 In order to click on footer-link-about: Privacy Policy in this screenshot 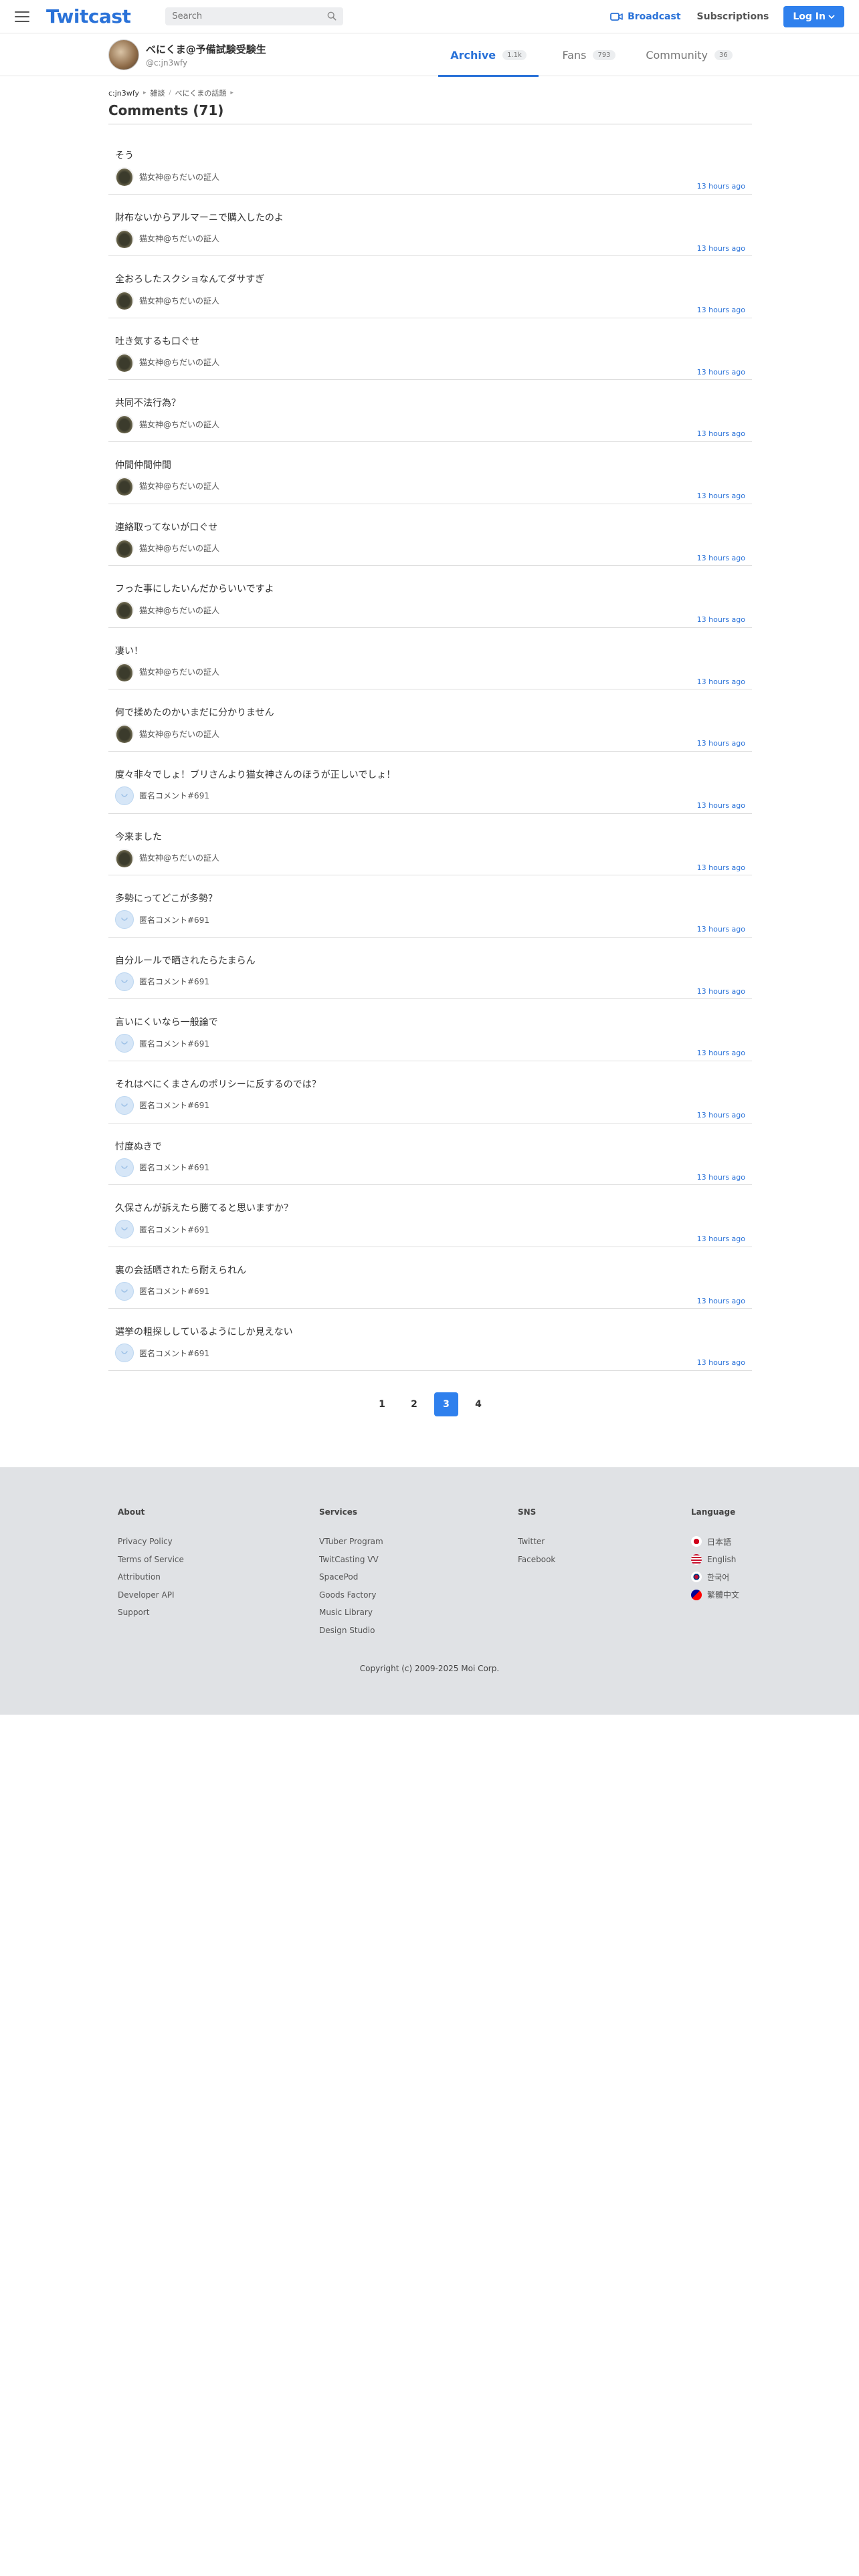, I will do `click(151, 1542)`.